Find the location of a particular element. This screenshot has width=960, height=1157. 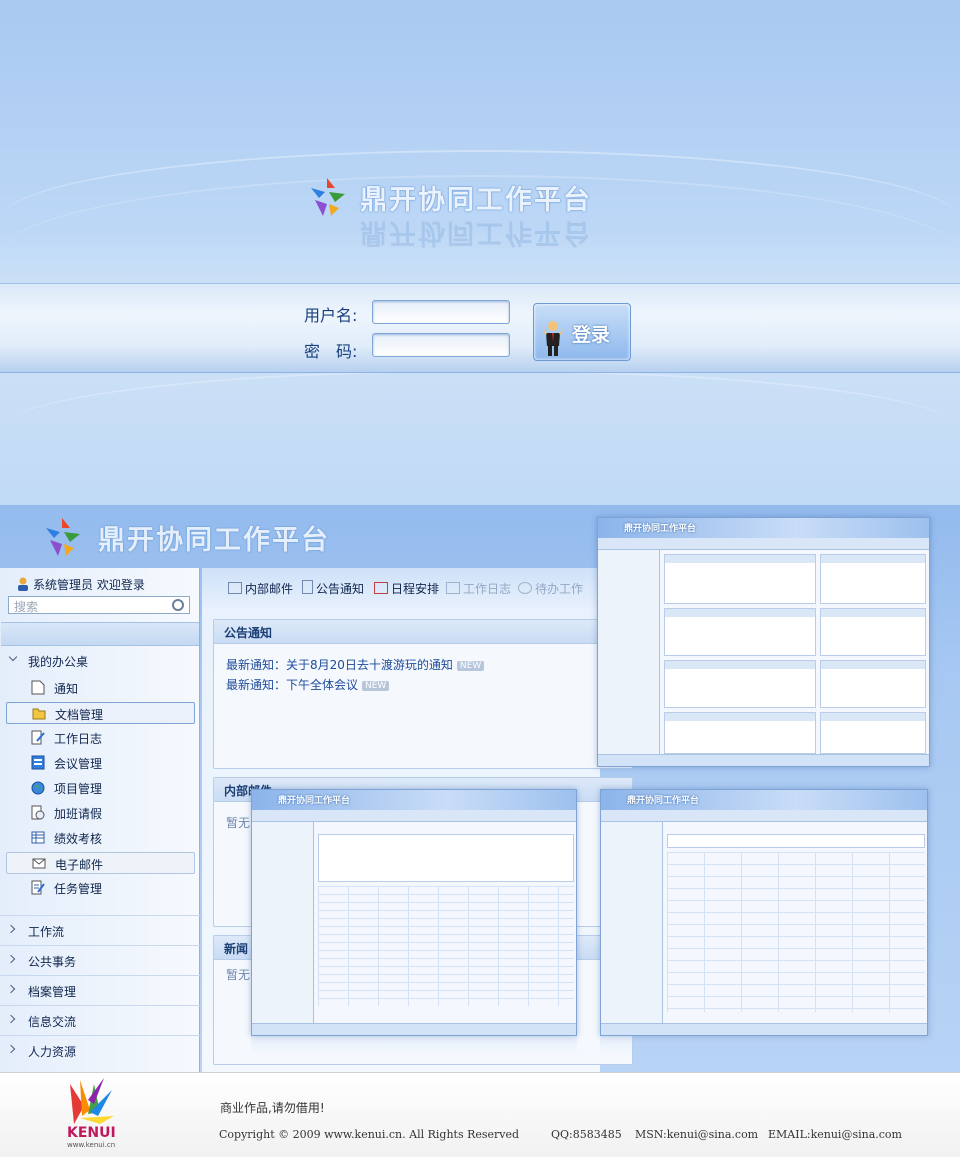

nav-item-label: 加班请假 is located at coordinates (78, 814).